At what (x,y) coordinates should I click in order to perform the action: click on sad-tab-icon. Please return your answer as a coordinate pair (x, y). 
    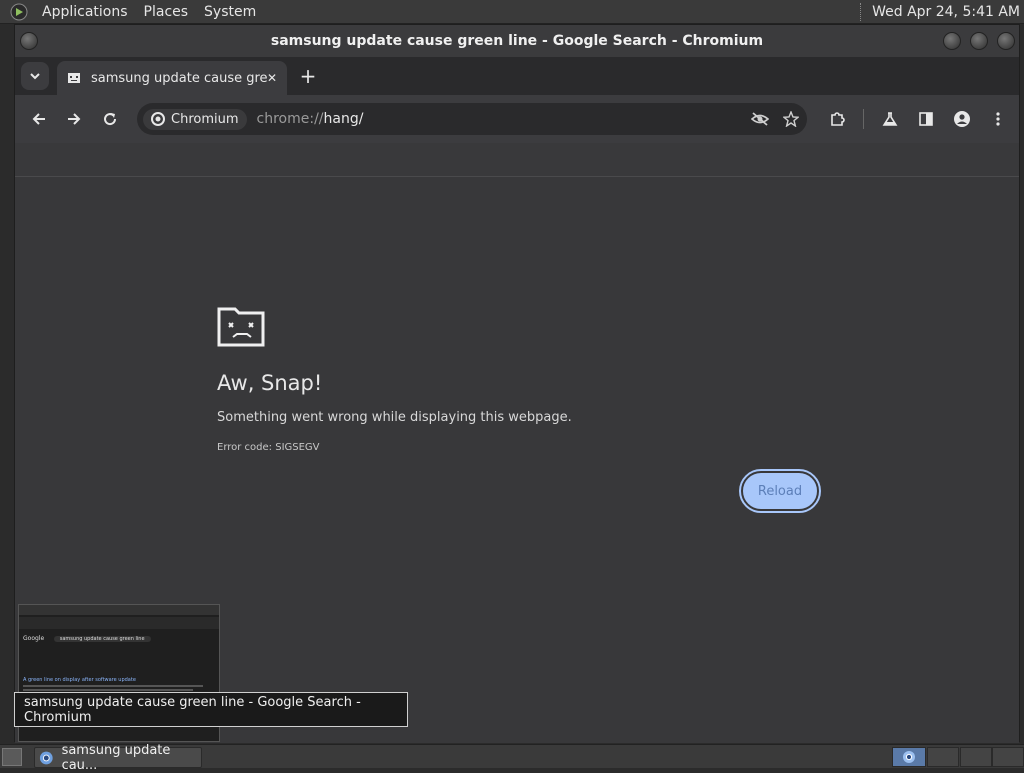
    Looking at the image, I should click on (241, 327).